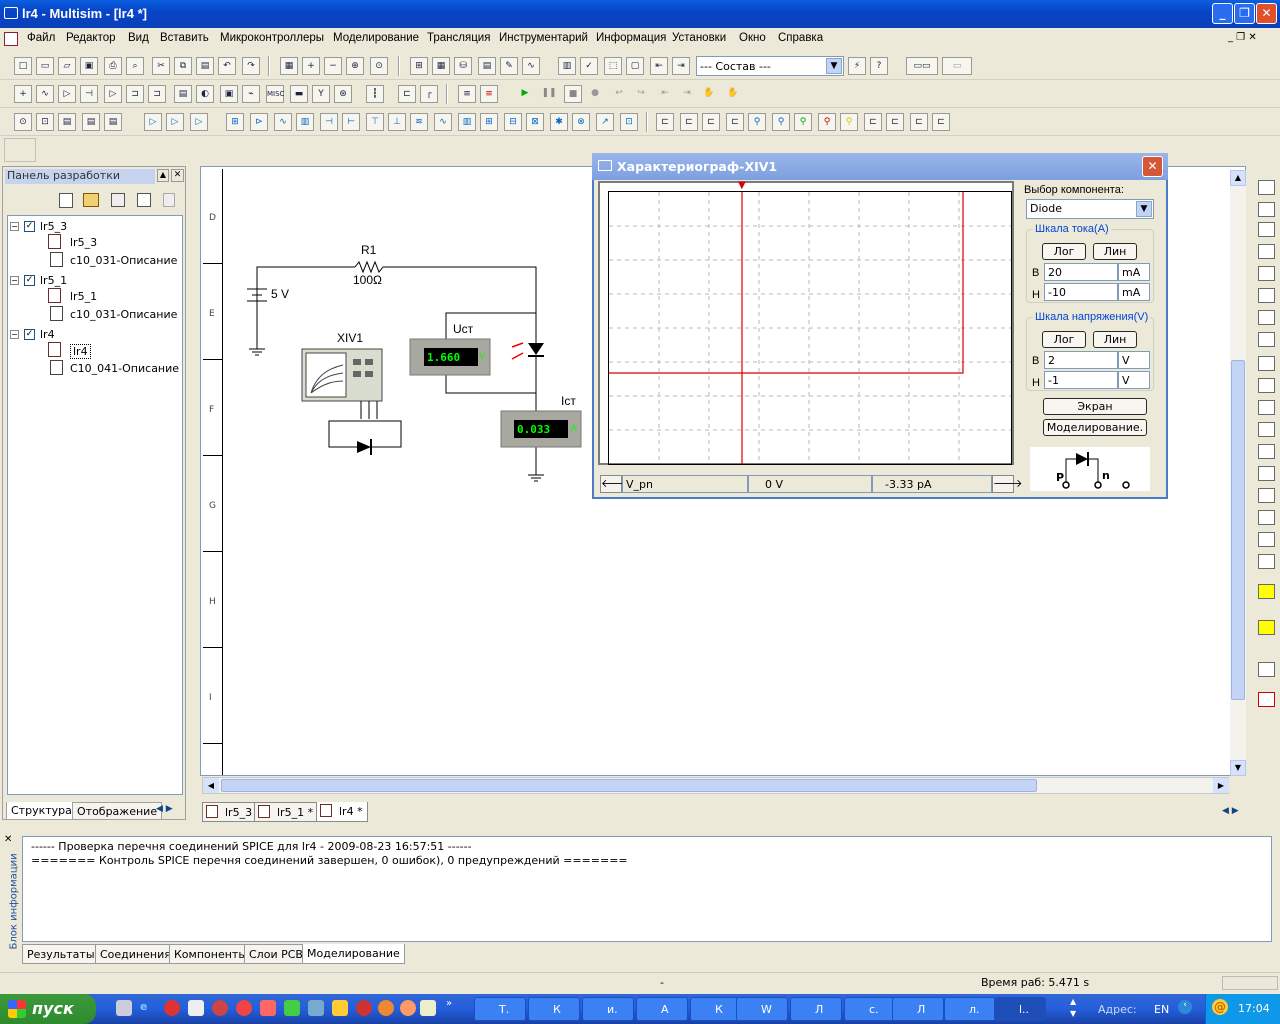  Describe the element at coordinates (1266, 187) in the screenshot. I see `multimeter-icon` at that location.